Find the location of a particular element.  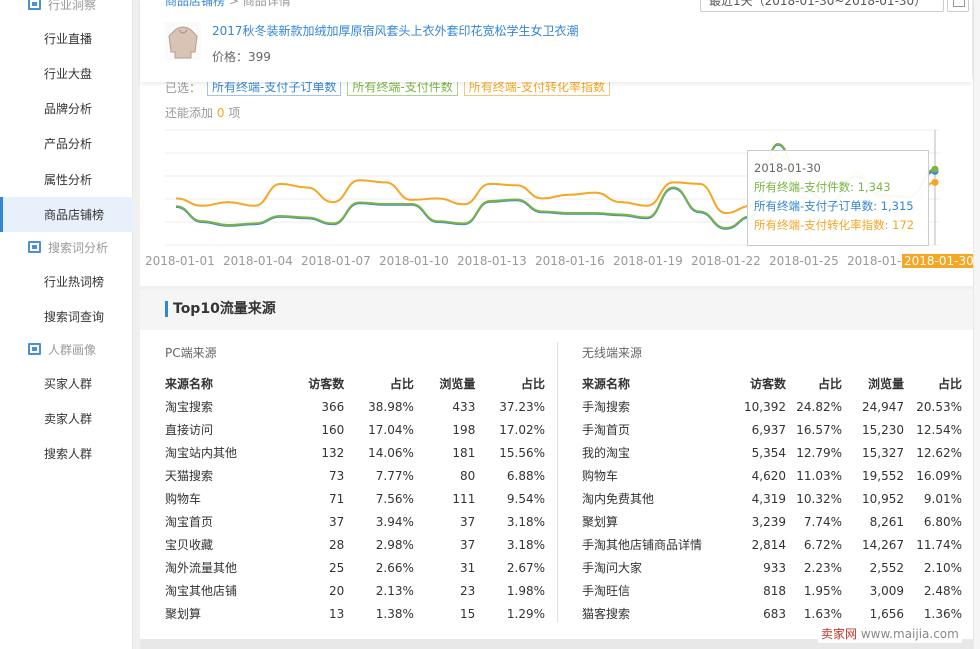

table-row: 购物车 4,620 11.03% 19,552 16.09% is located at coordinates (772, 475).